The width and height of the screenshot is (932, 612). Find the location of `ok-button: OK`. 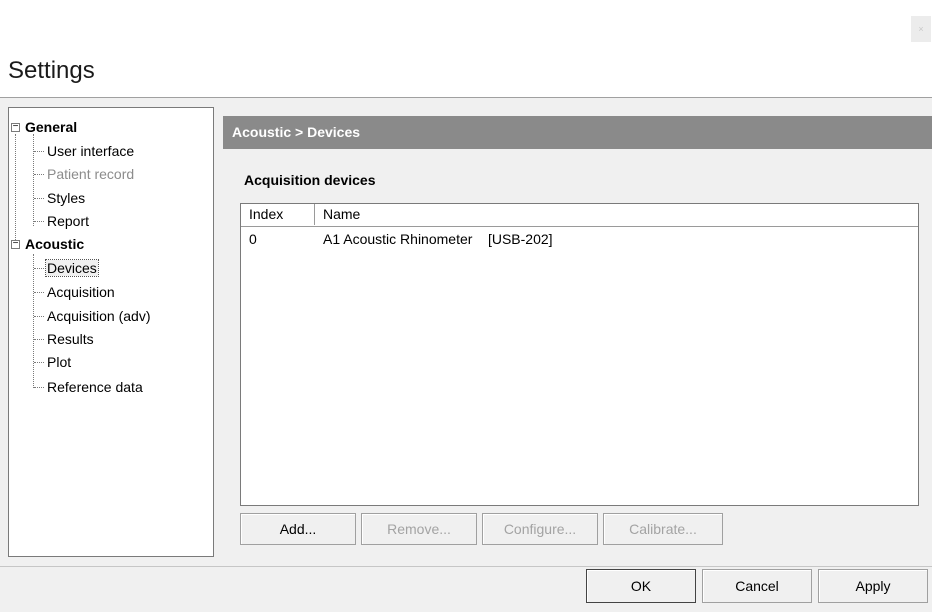

ok-button: OK is located at coordinates (641, 586).